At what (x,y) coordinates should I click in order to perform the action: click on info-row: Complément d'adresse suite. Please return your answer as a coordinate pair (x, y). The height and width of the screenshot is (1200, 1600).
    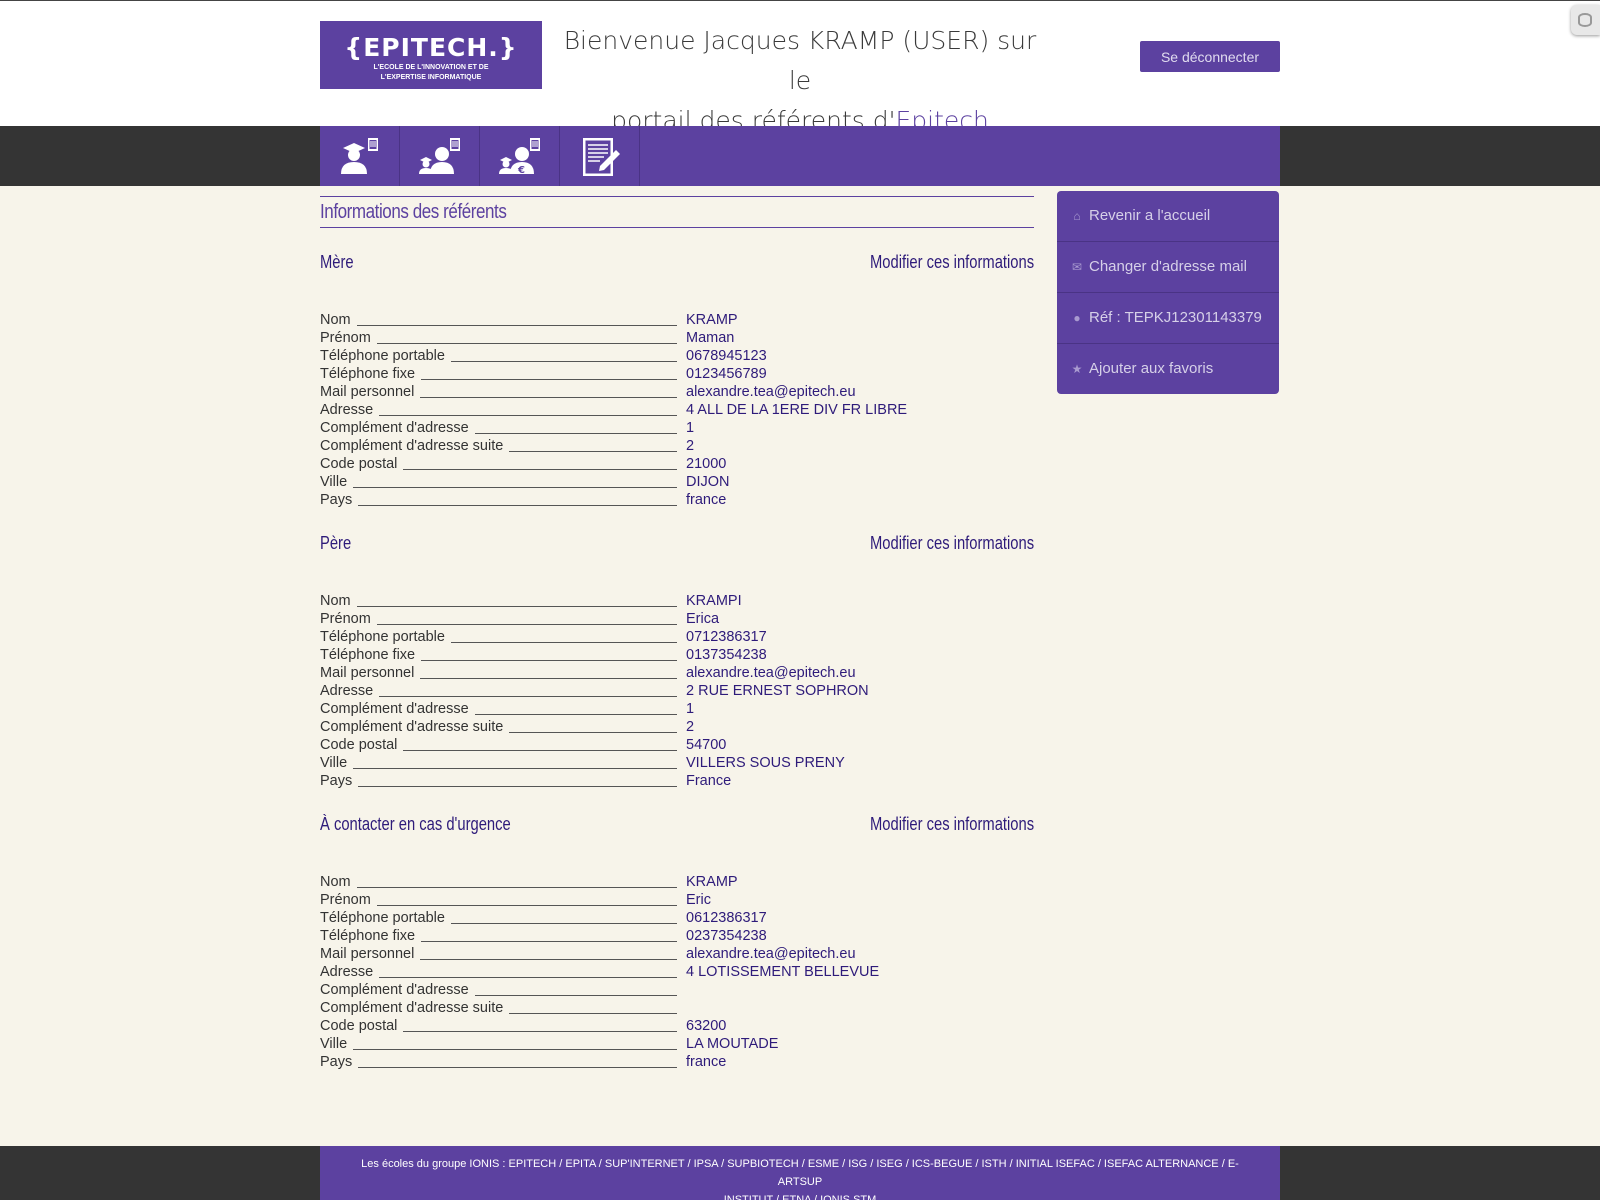
    Looking at the image, I should click on (670, 1009).